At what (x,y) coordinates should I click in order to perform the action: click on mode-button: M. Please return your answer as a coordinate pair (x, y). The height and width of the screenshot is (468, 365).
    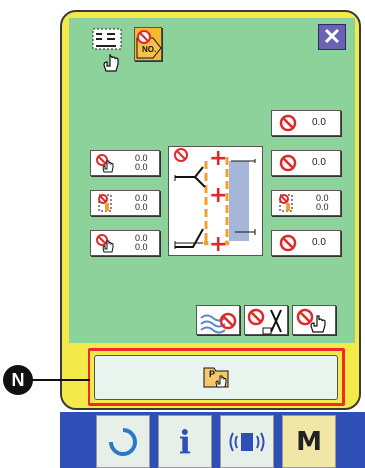
    Looking at the image, I should click on (309, 441).